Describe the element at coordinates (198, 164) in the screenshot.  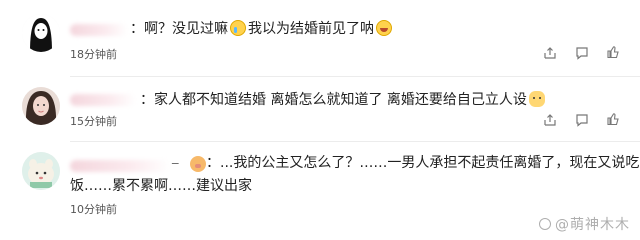
I see `pig-badge-icon` at that location.